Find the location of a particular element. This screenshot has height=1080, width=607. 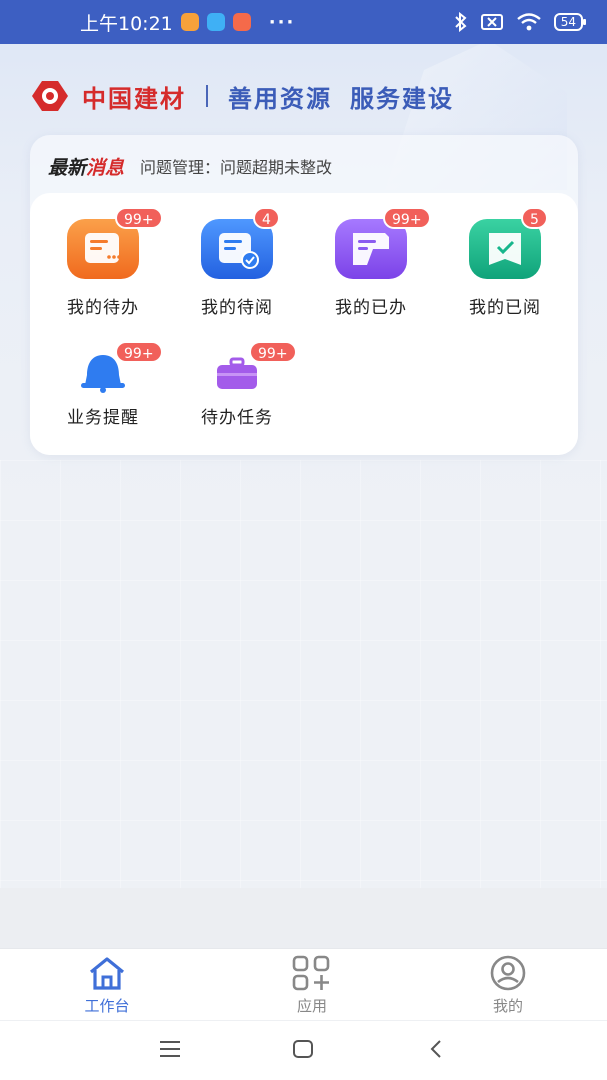

tile-label: 我的待办 is located at coordinates (103, 308).